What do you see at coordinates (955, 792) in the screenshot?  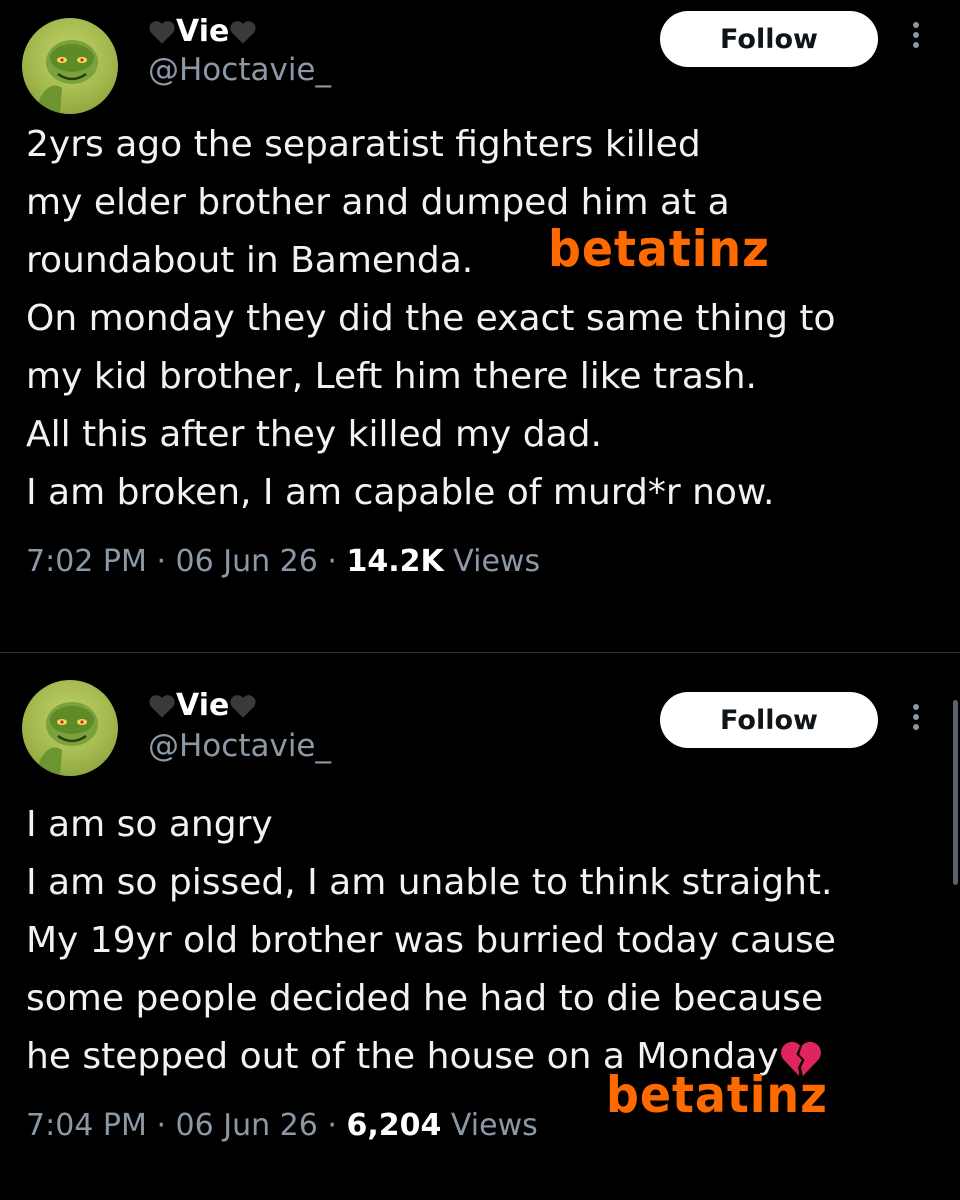 I see `scrollbar` at bounding box center [955, 792].